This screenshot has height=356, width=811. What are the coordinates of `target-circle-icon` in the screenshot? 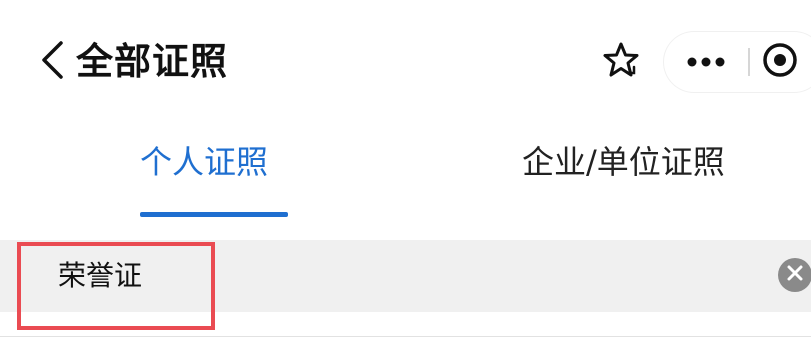 It's located at (780, 62).